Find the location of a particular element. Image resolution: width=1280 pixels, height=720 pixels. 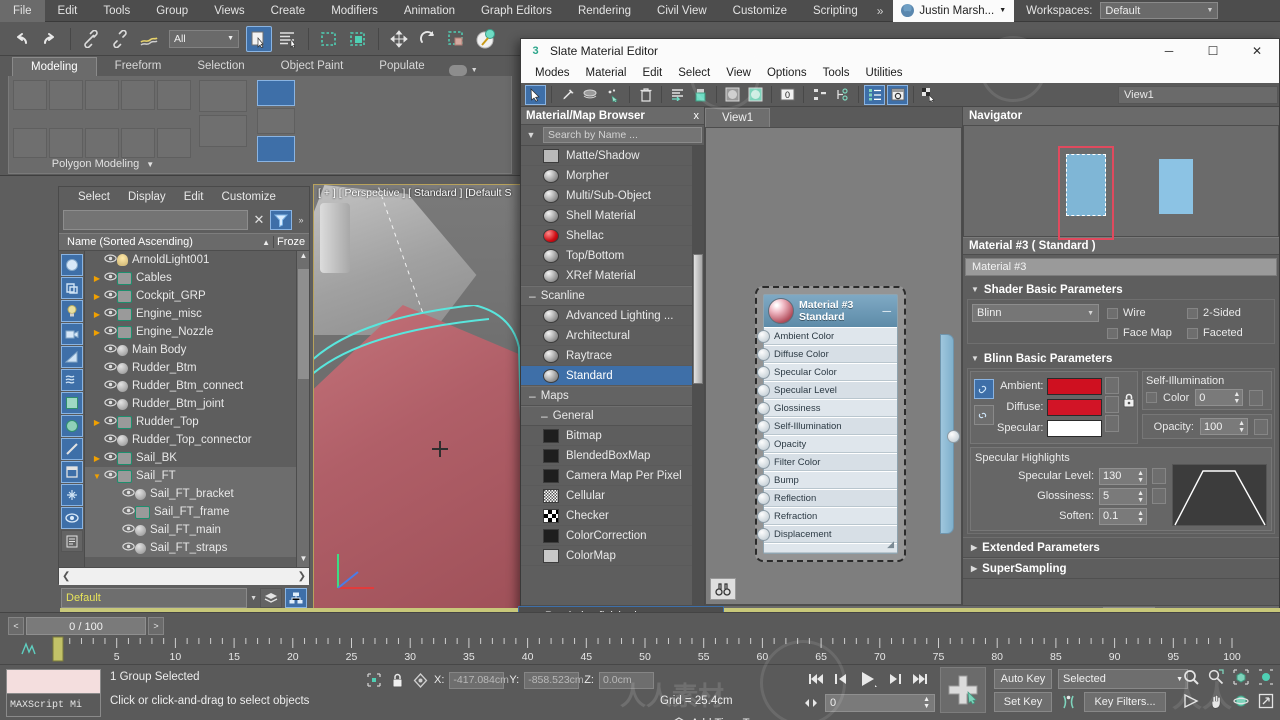

select-and-link-icon is located at coordinates (91, 39).